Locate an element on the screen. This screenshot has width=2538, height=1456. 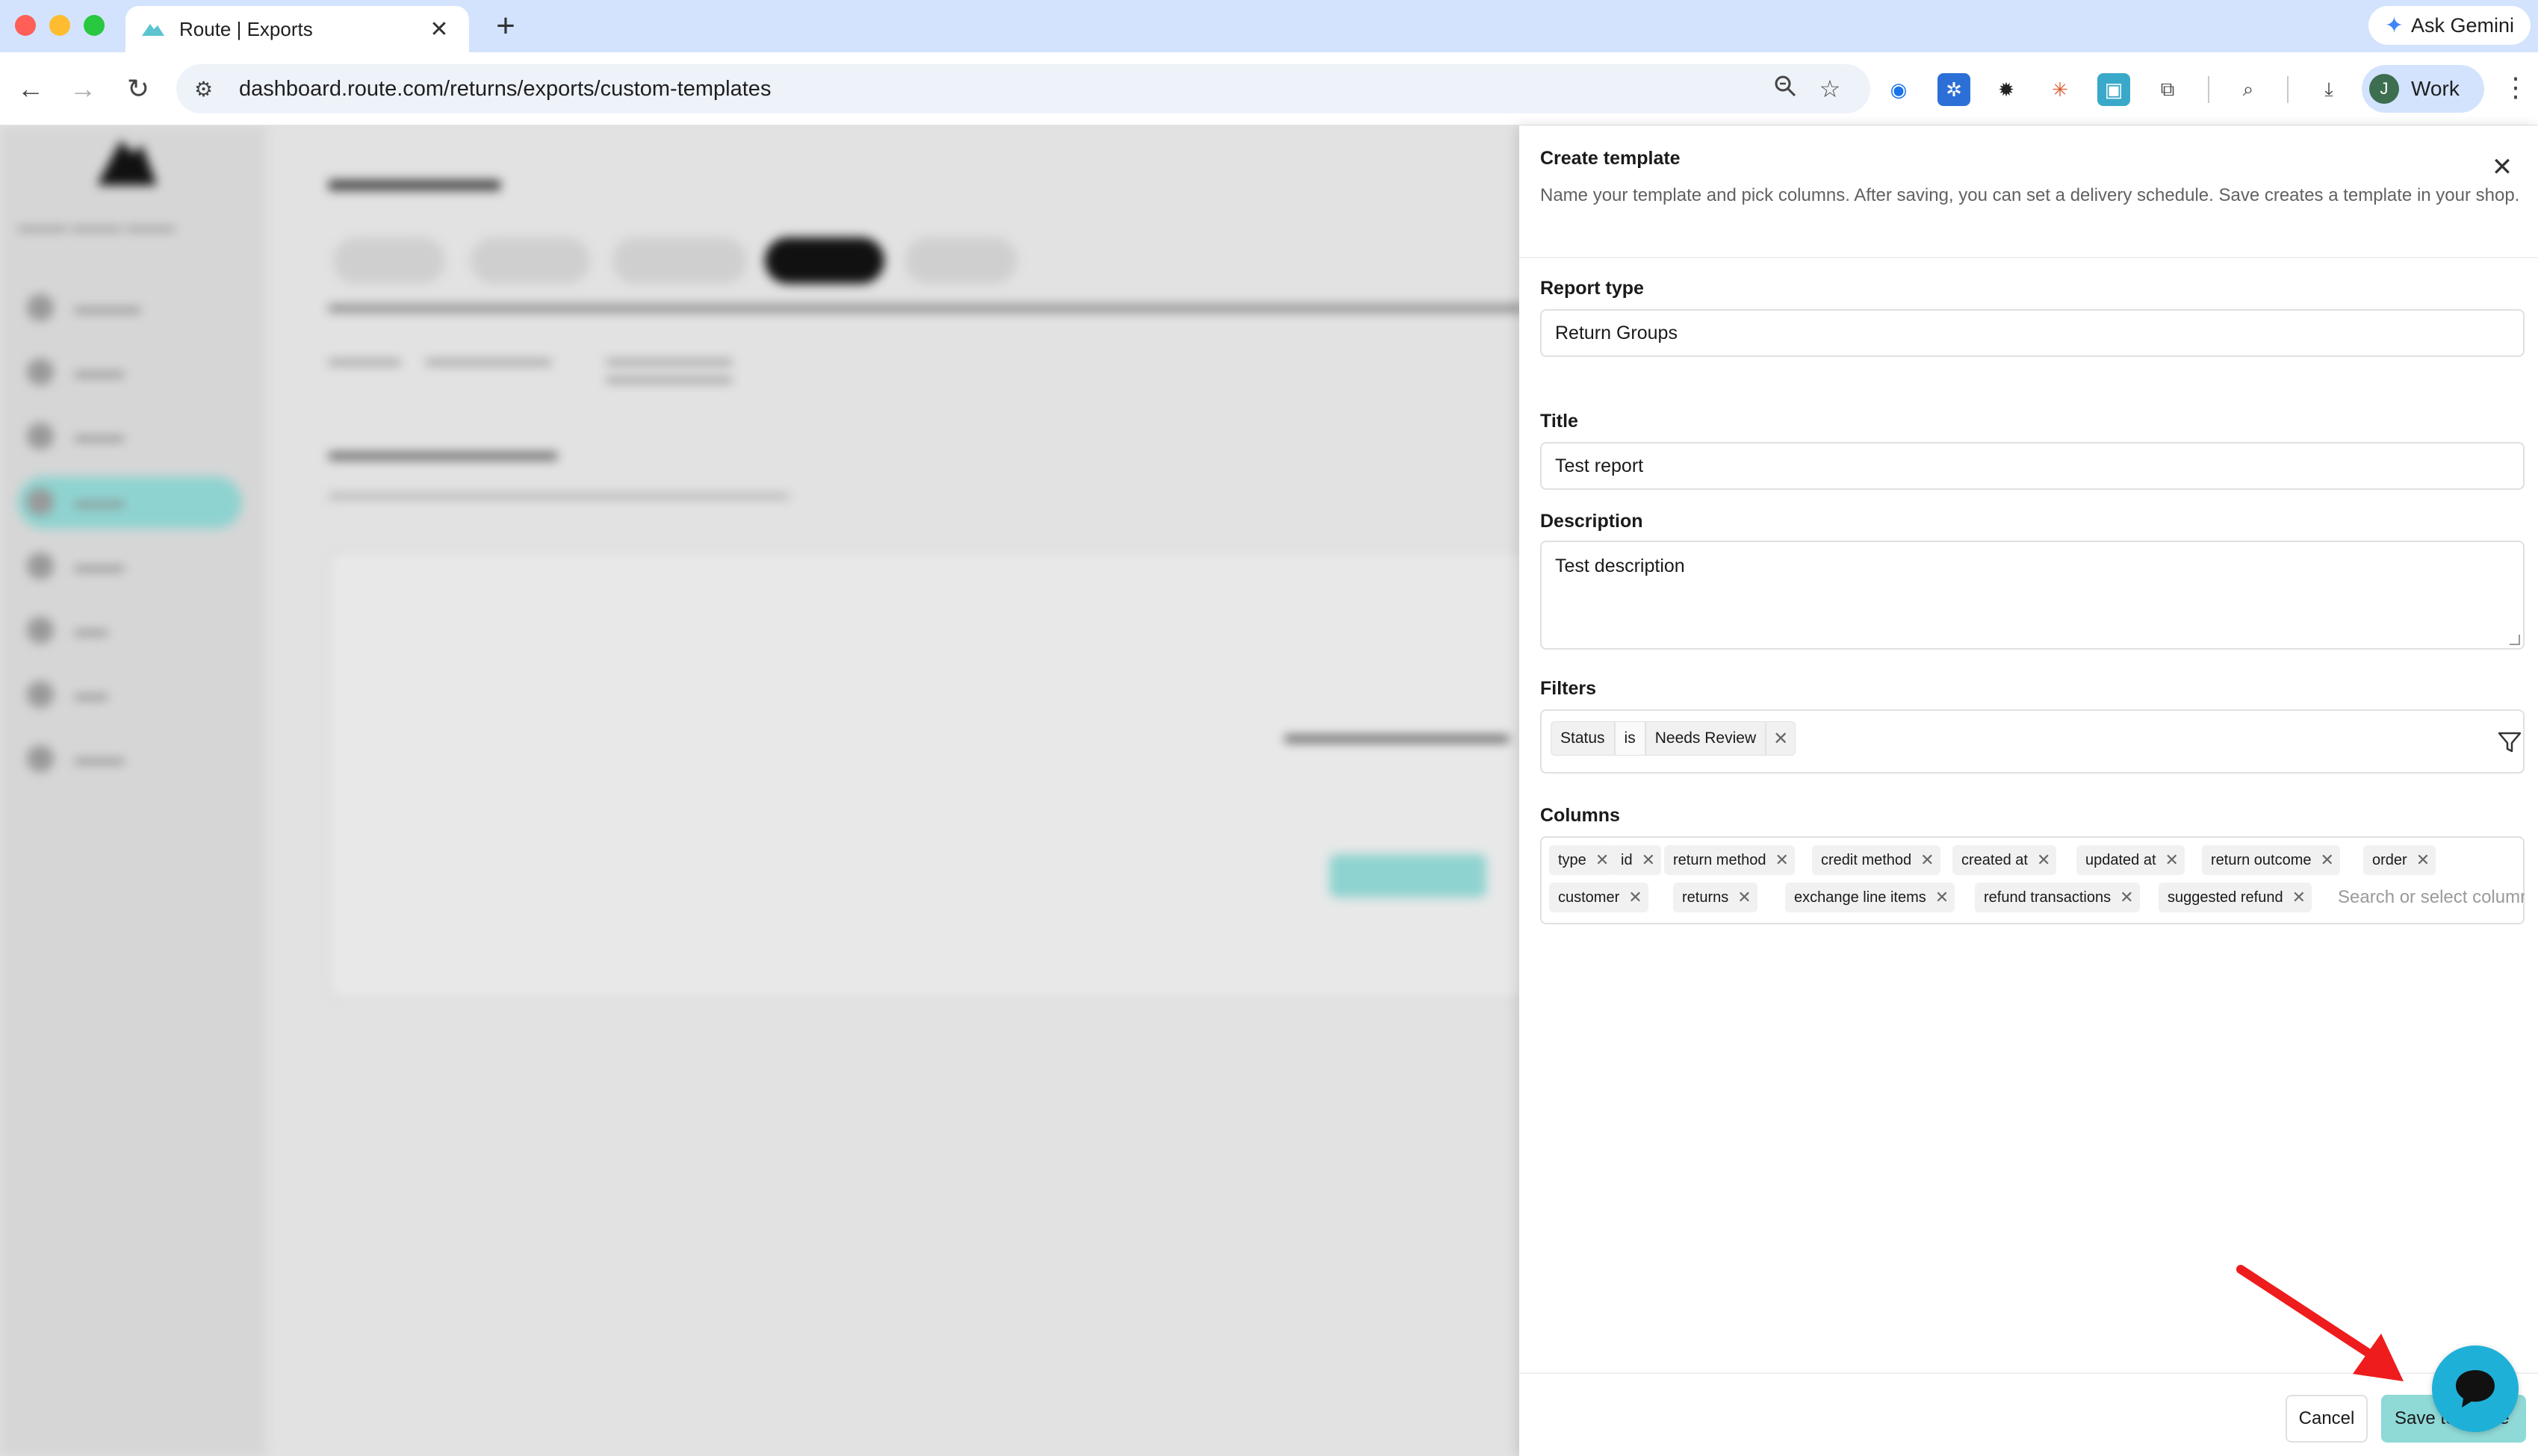
column-chip: id ✕ is located at coordinates (1637, 860).